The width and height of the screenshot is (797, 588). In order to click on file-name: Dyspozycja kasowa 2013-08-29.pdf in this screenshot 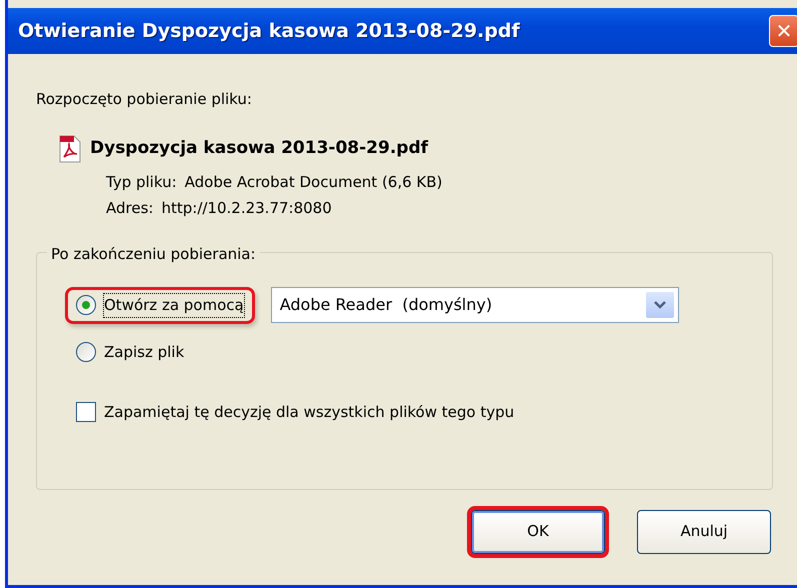, I will do `click(259, 148)`.